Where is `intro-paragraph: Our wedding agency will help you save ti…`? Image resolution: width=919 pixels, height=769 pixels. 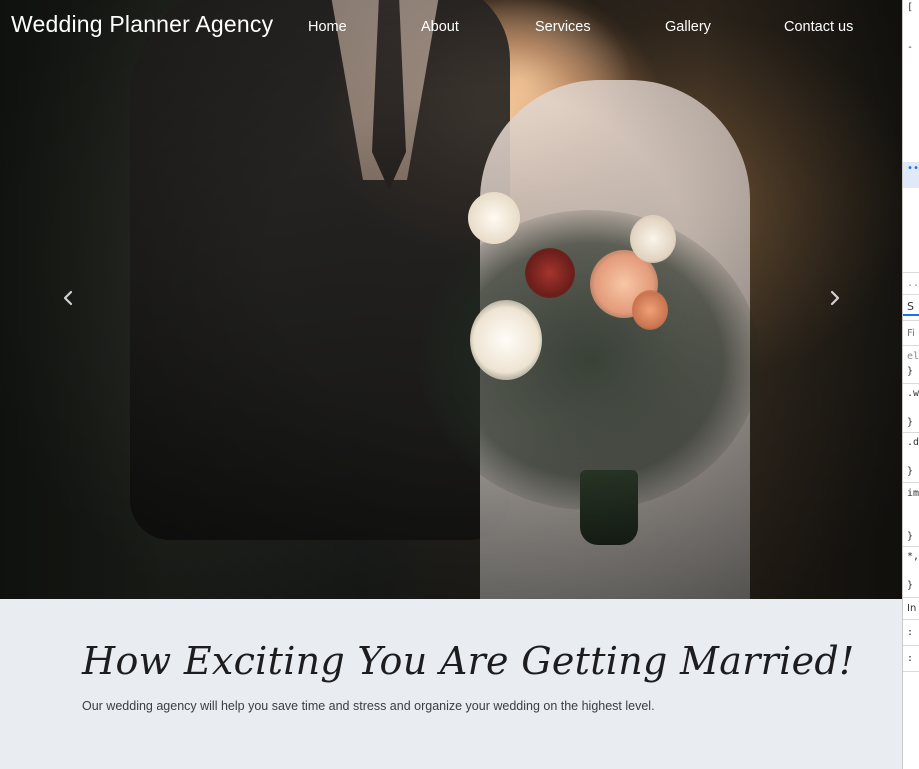
intro-paragraph: Our wedding agency will help you save ti… is located at coordinates (368, 706).